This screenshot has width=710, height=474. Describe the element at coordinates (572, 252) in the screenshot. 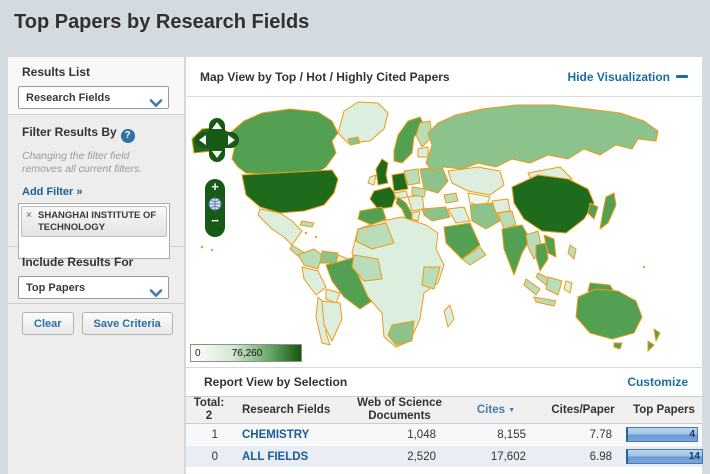

I see `country-philippines` at that location.